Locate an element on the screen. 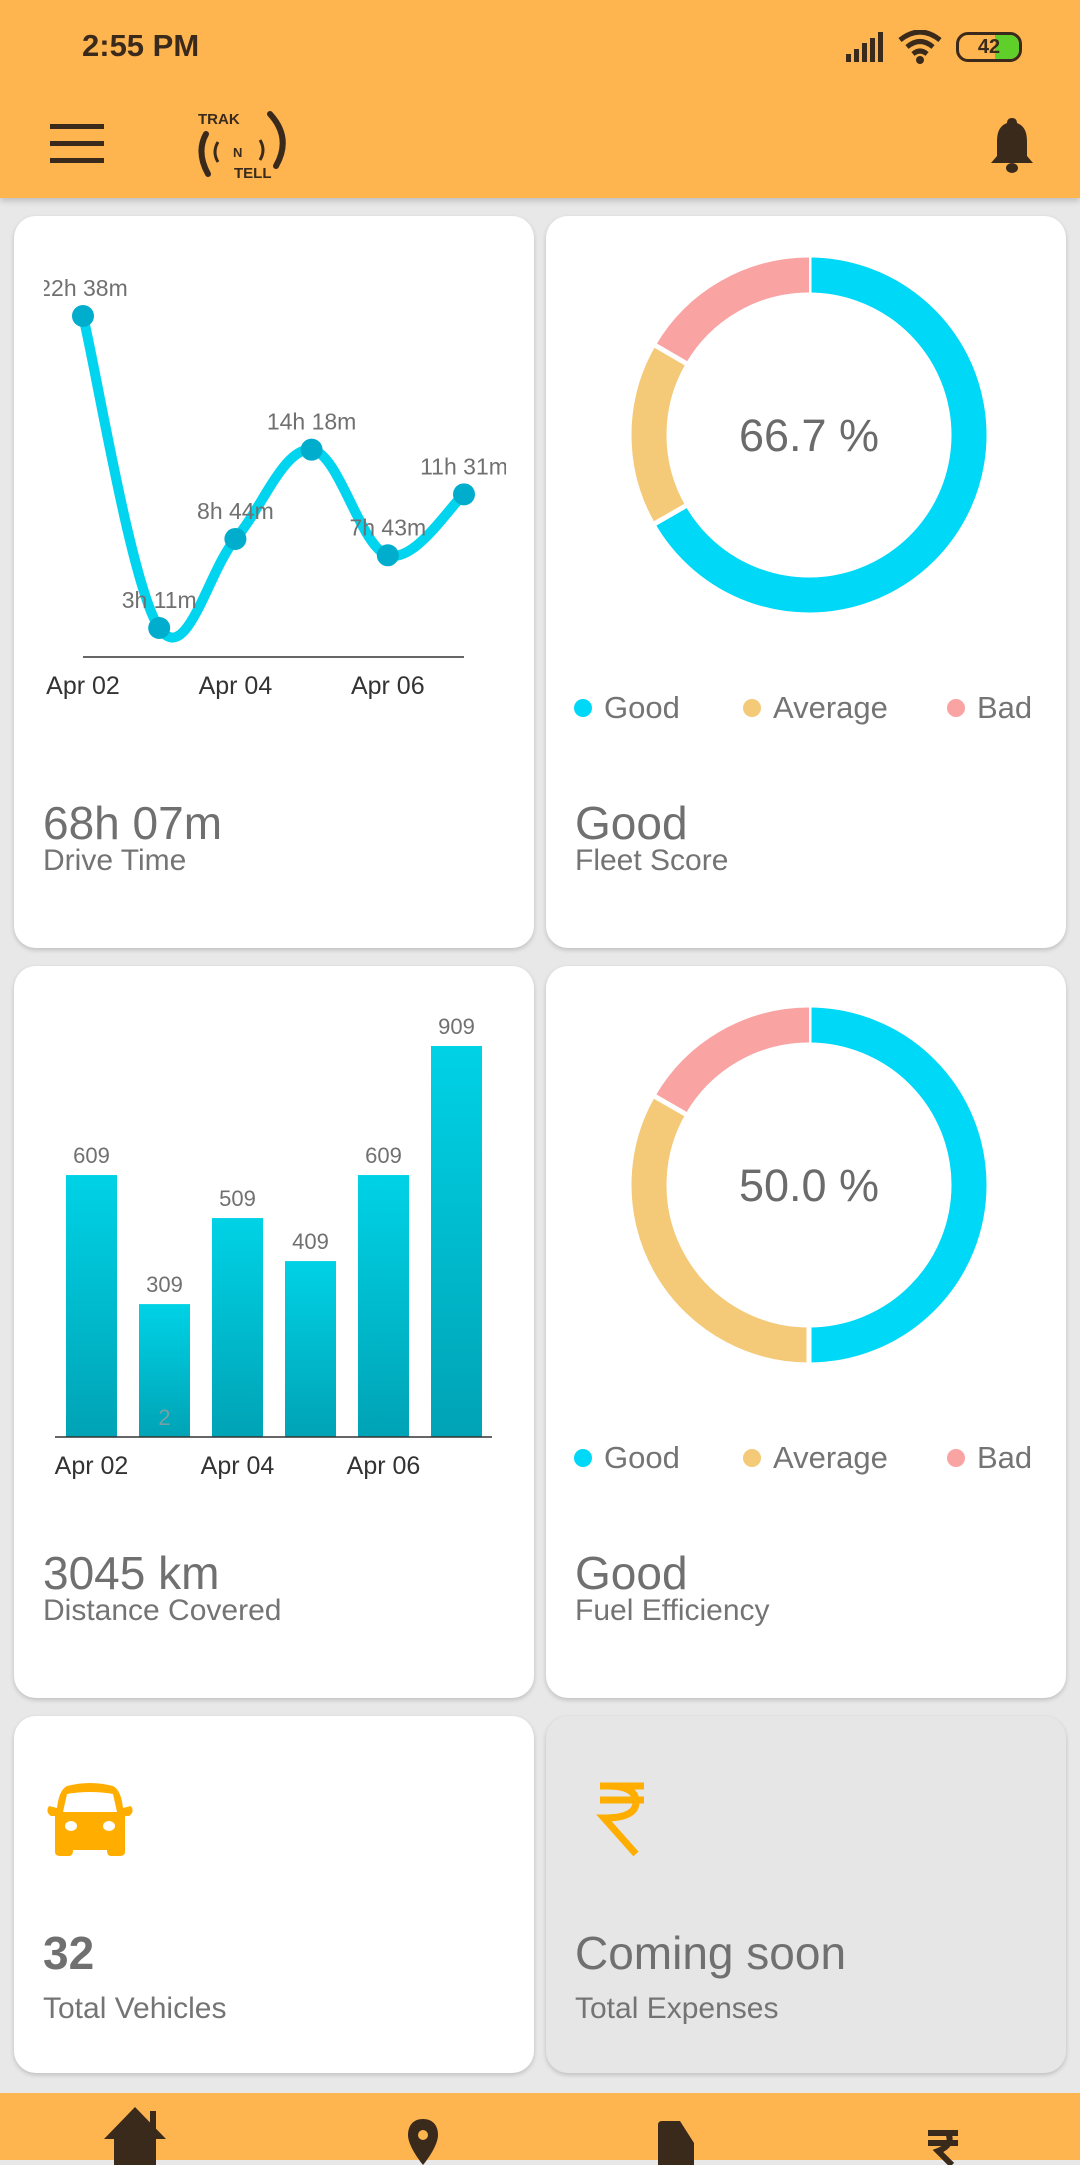  data-label: 3h 11m is located at coordinates (159, 600).